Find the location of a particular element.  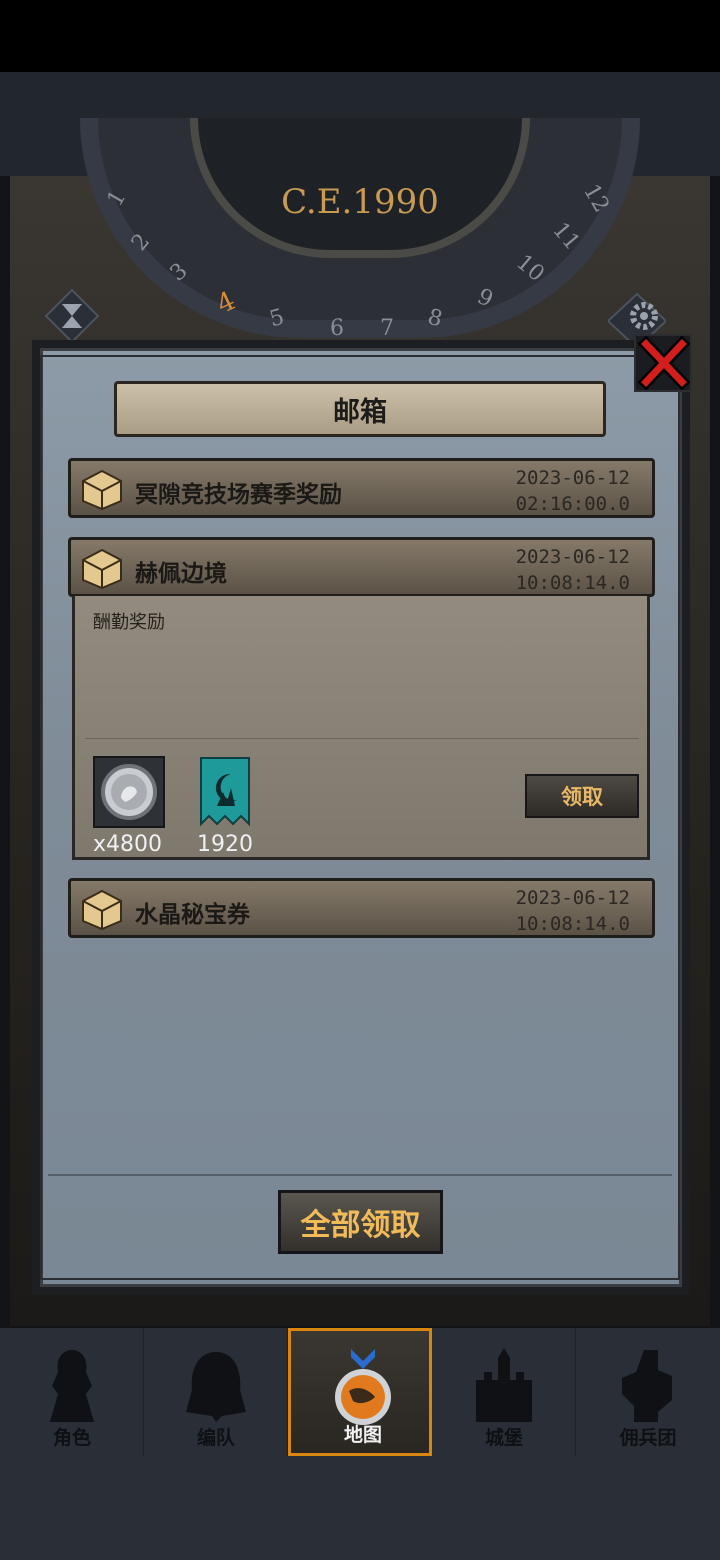

moon-banner-icon is located at coordinates (225, 792).